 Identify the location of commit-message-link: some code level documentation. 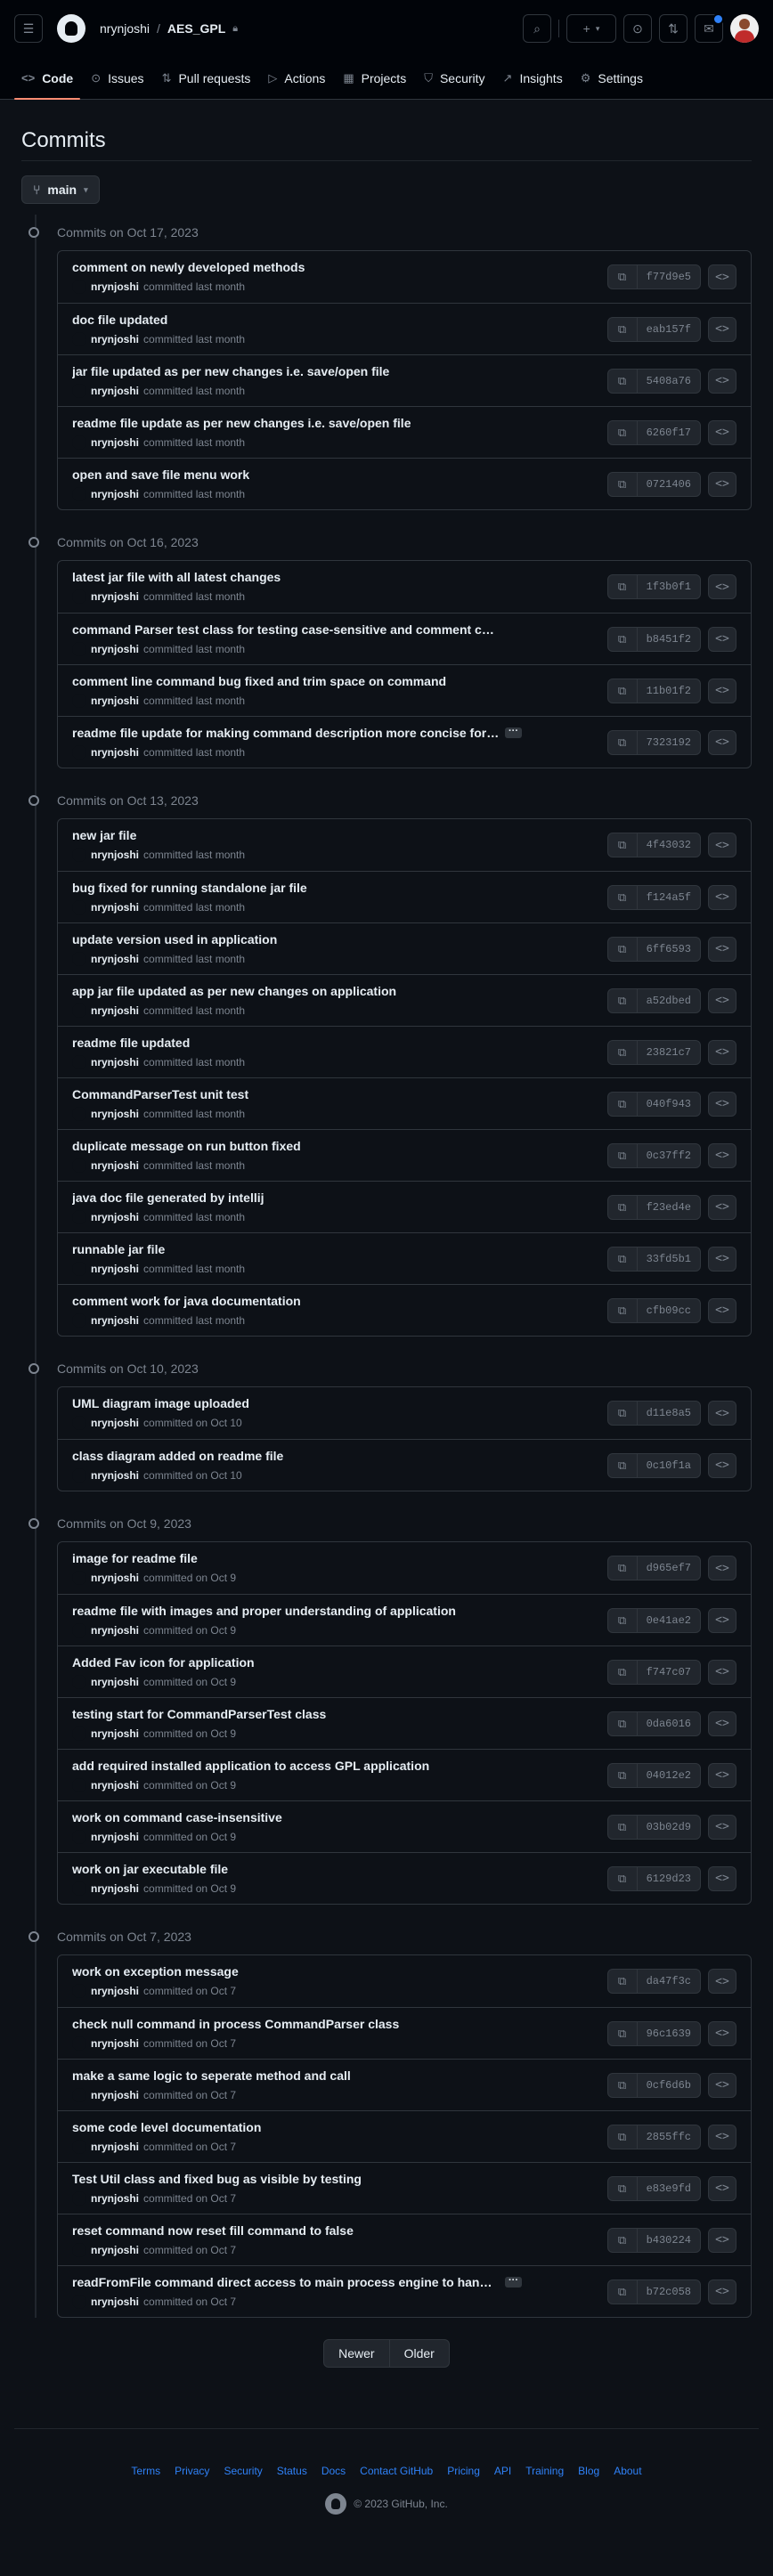
(167, 2127).